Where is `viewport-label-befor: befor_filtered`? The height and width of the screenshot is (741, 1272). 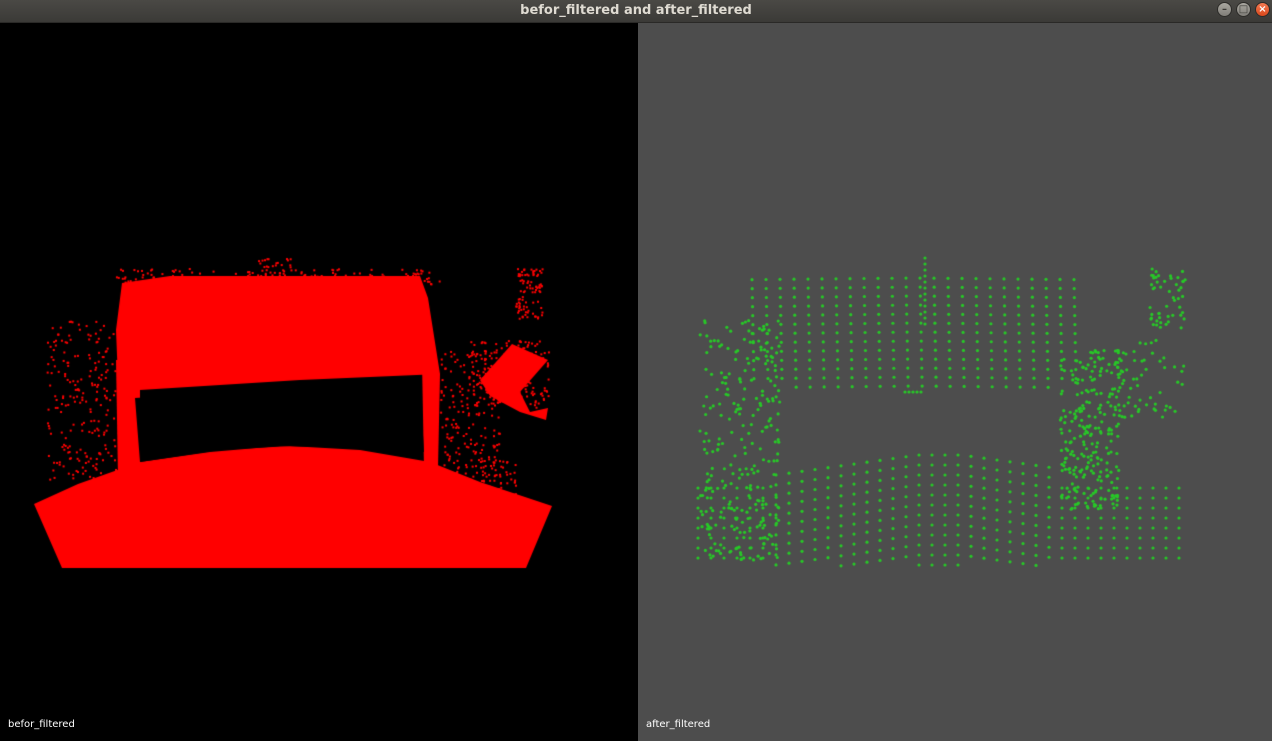
viewport-label-befor: befor_filtered is located at coordinates (41, 724).